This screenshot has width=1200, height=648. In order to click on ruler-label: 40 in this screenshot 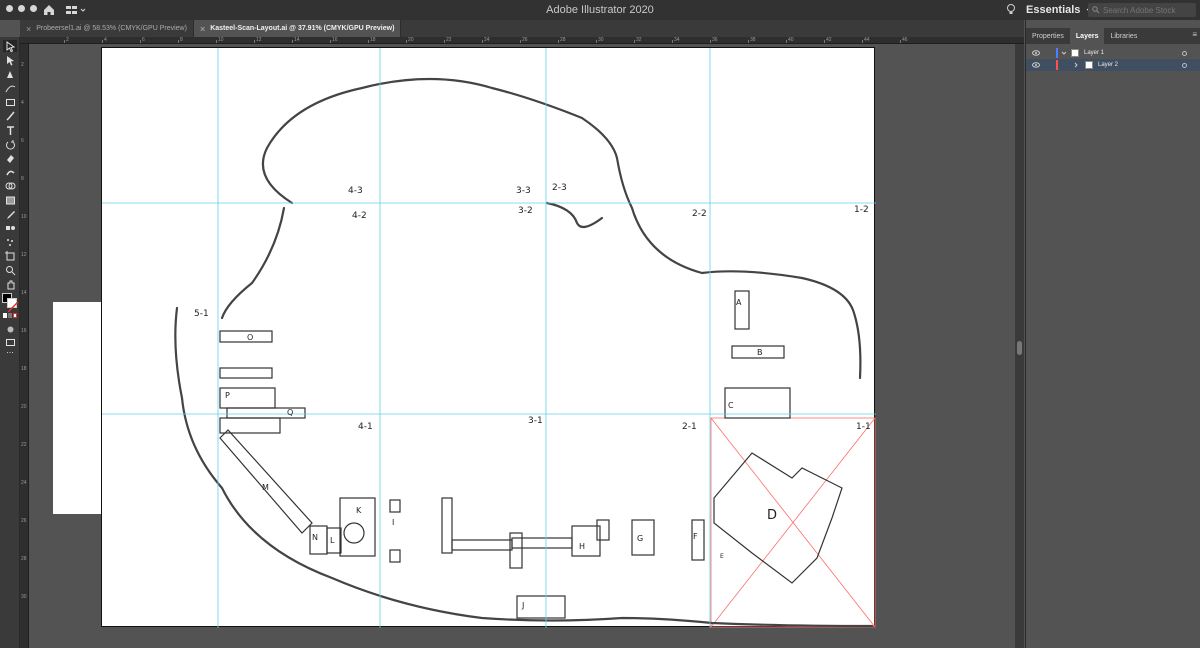, I will do `click(791, 40)`.